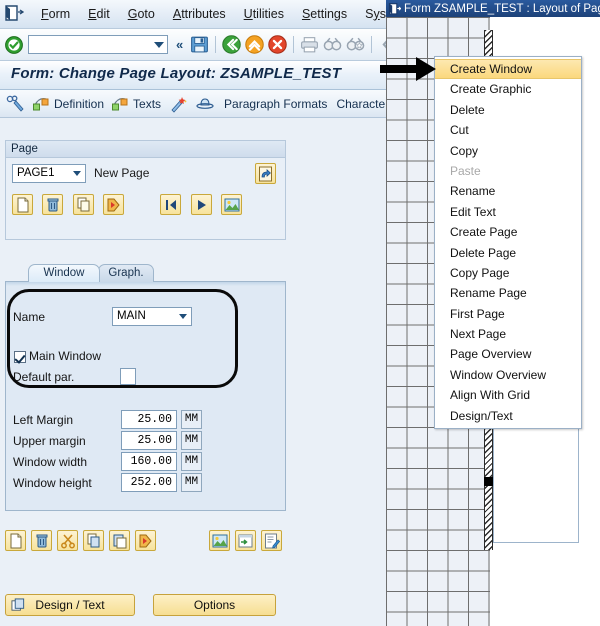  Describe the element at coordinates (15, 540) in the screenshot. I see `new-icon` at that location.